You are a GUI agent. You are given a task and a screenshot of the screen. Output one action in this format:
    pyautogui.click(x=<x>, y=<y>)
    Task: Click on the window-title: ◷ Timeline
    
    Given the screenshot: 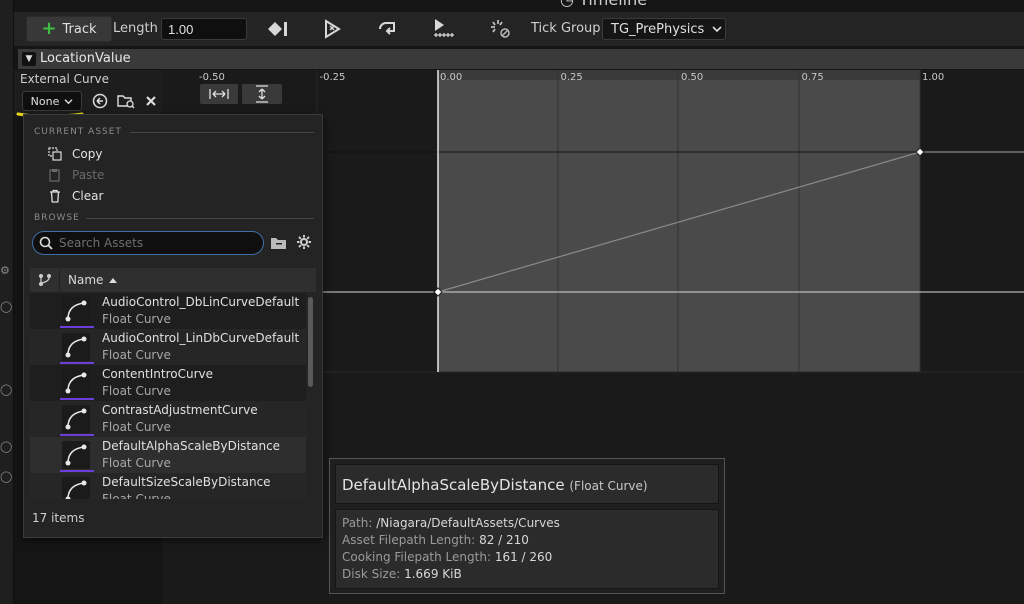 What is the action you would take?
    pyautogui.click(x=603, y=4)
    